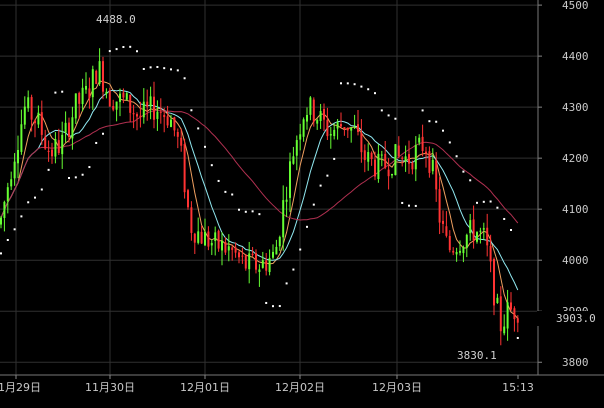  What do you see at coordinates (300, 387) in the screenshot?
I see `x-tick-label: 12月02日` at bounding box center [300, 387].